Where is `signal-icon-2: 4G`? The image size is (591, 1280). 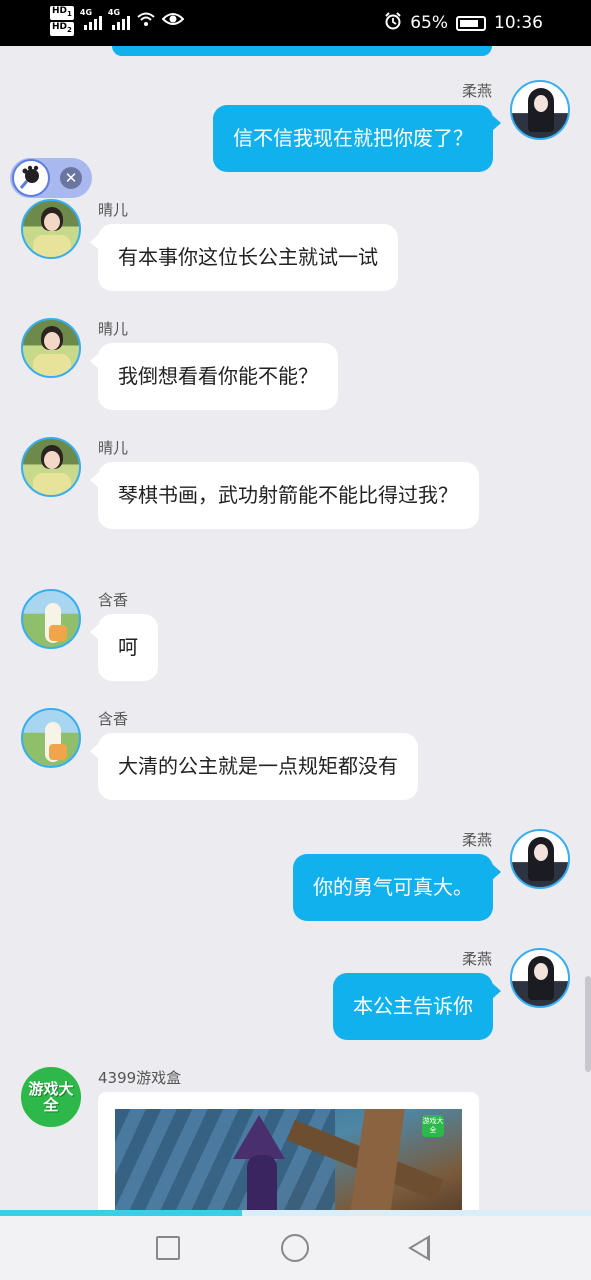 signal-icon-2: 4G is located at coordinates (119, 20).